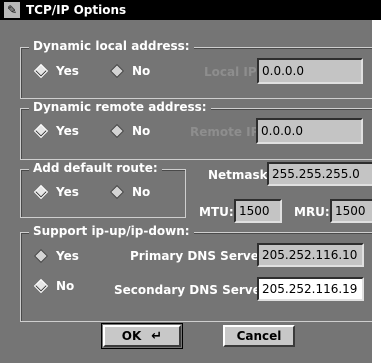 The image size is (381, 363). What do you see at coordinates (111, 231) in the screenshot?
I see `ipup-legend: Support ip-up/ip-down:` at bounding box center [111, 231].